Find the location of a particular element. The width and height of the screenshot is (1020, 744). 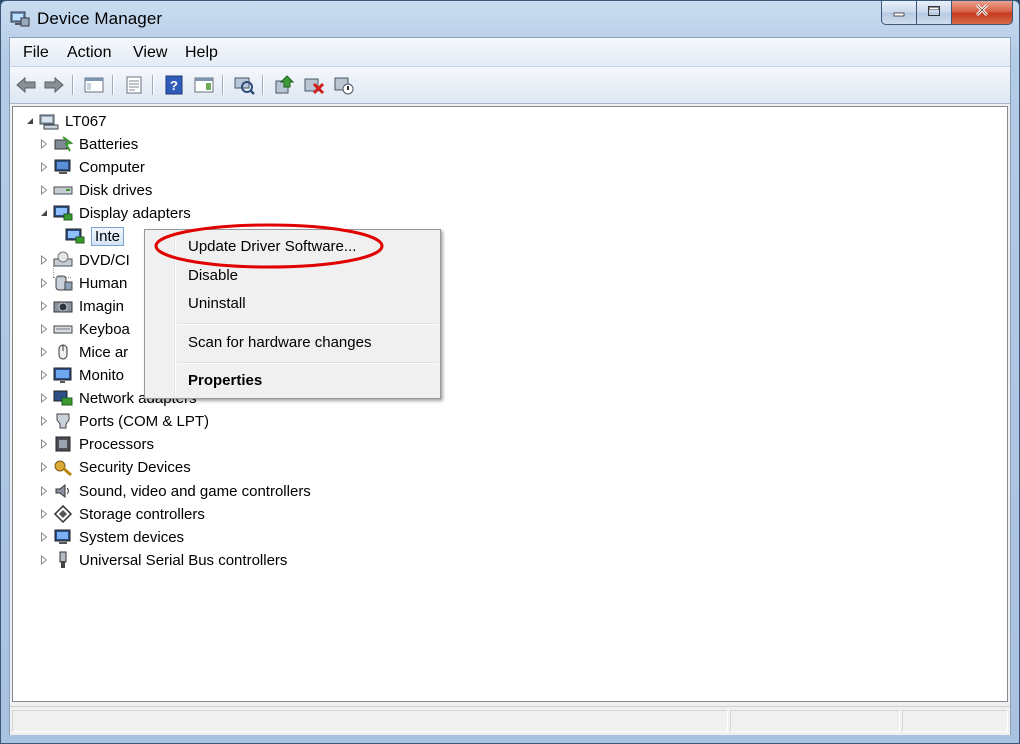

tree-child-item: Inte is located at coordinates (95, 236).